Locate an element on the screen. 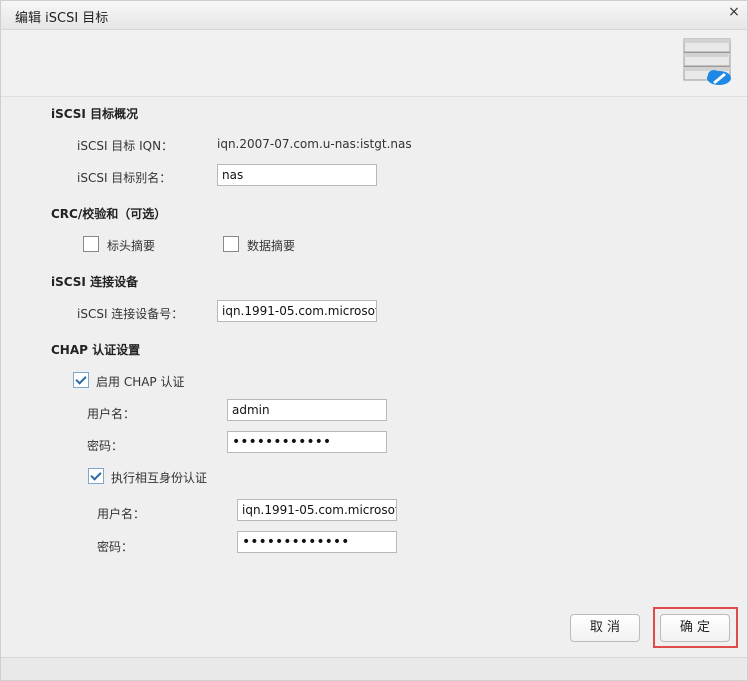 Image resolution: width=748 pixels, height=681 pixels. section-title-initiator: iSCSI 连接设备 is located at coordinates (95, 282).